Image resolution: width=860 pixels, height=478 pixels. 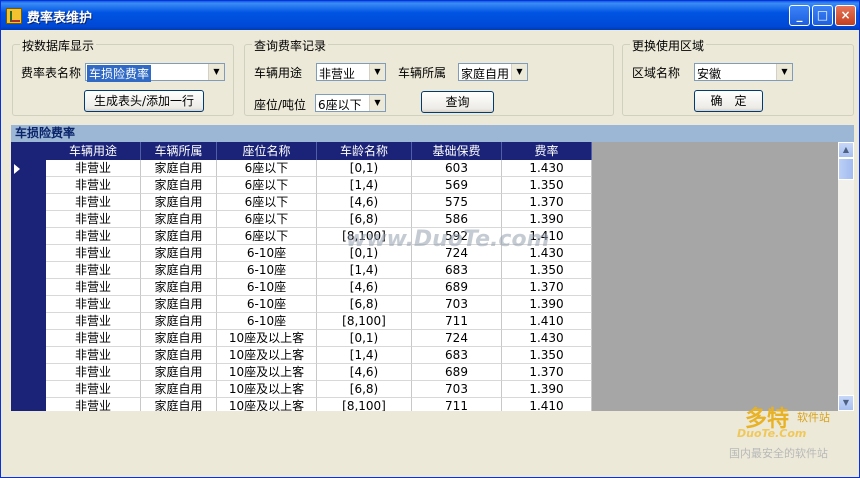 What do you see at coordinates (457, 389) in the screenshot?
I see `table-cell: 703` at bounding box center [457, 389].